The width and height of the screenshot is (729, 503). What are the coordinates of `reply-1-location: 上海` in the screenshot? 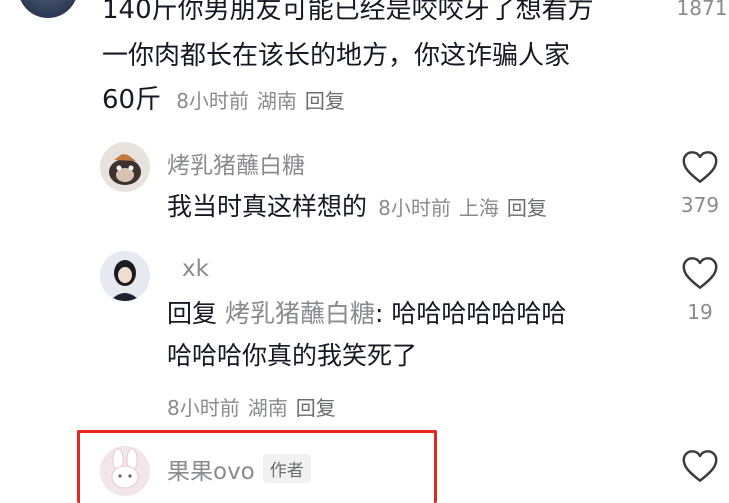 It's located at (478, 208).